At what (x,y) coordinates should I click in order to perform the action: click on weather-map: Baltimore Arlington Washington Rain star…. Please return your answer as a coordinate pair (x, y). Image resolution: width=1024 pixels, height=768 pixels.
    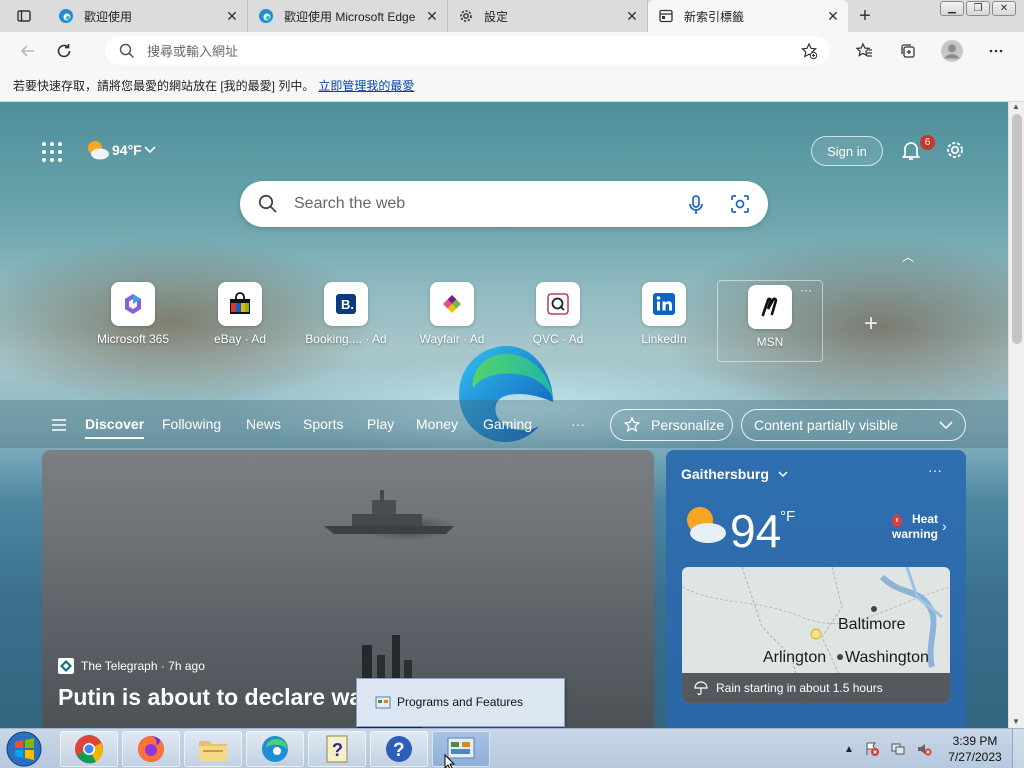
    Looking at the image, I should click on (816, 635).